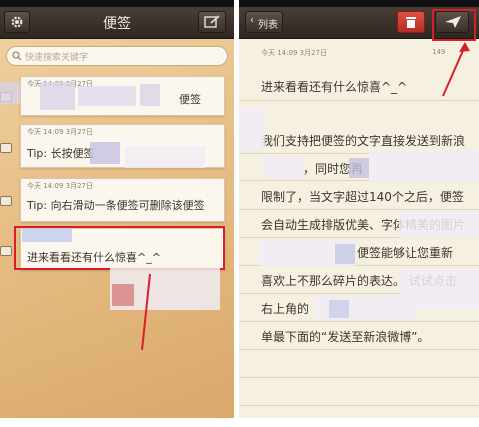 This screenshot has width=479, height=427. Describe the element at coordinates (268, 25) in the screenshot. I see `back-label: 列表` at that location.